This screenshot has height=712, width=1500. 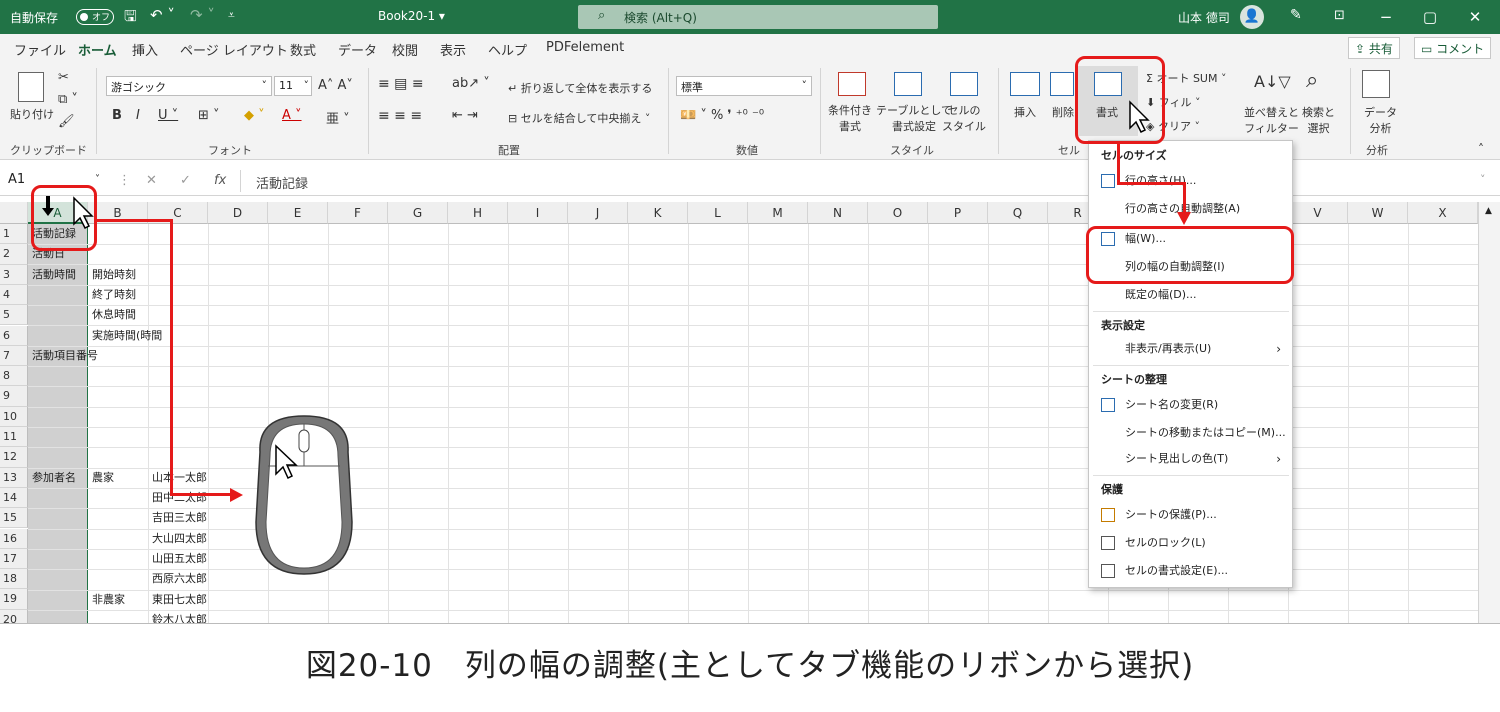 I want to click on merge-center-button: ⊟ セルを結合して中央揃え ˅, so click(x=579, y=118).